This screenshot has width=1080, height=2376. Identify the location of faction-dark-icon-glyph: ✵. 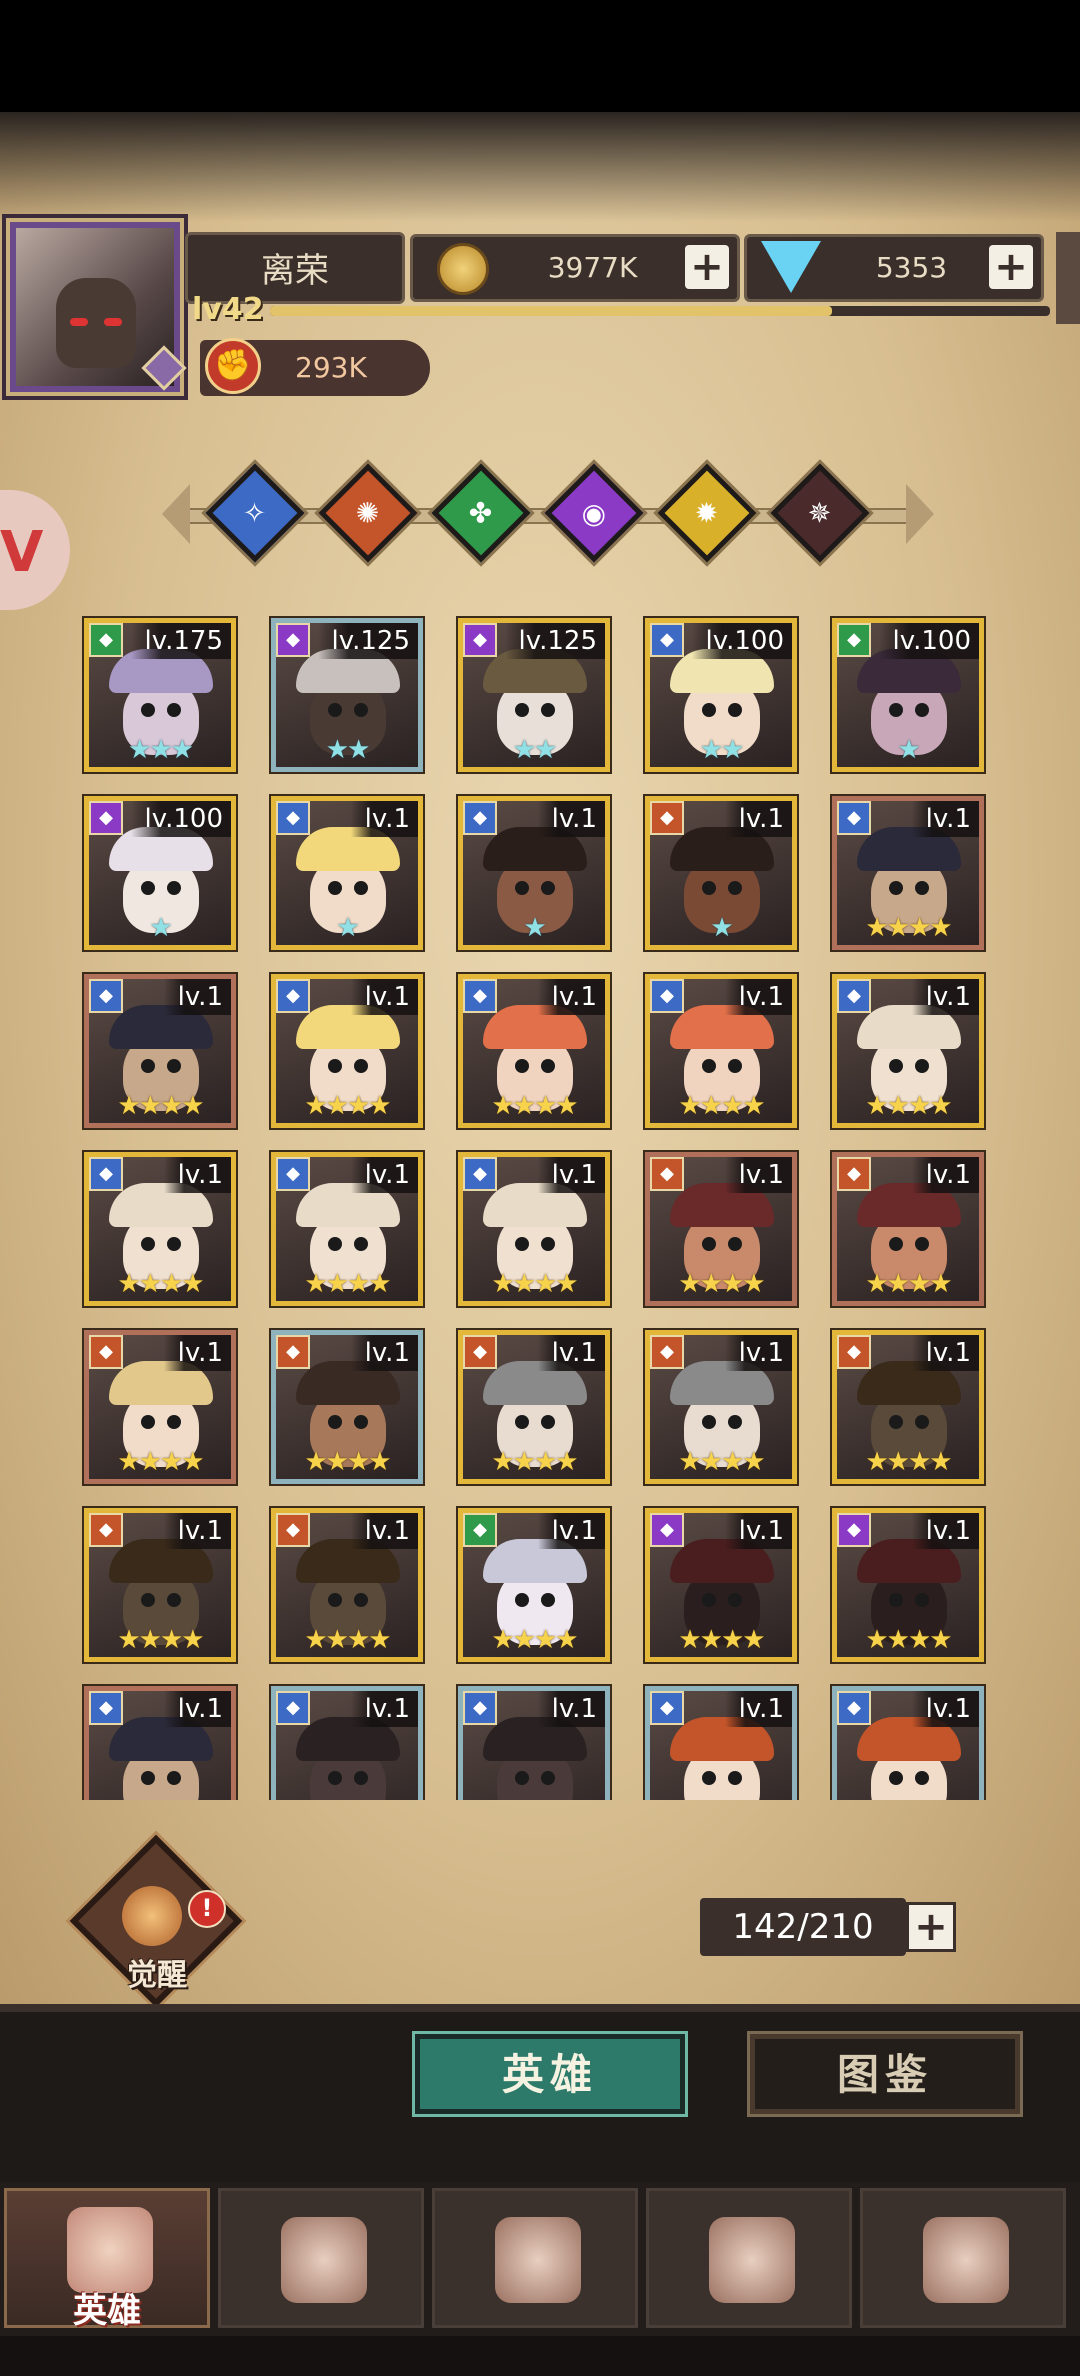
(820, 513).